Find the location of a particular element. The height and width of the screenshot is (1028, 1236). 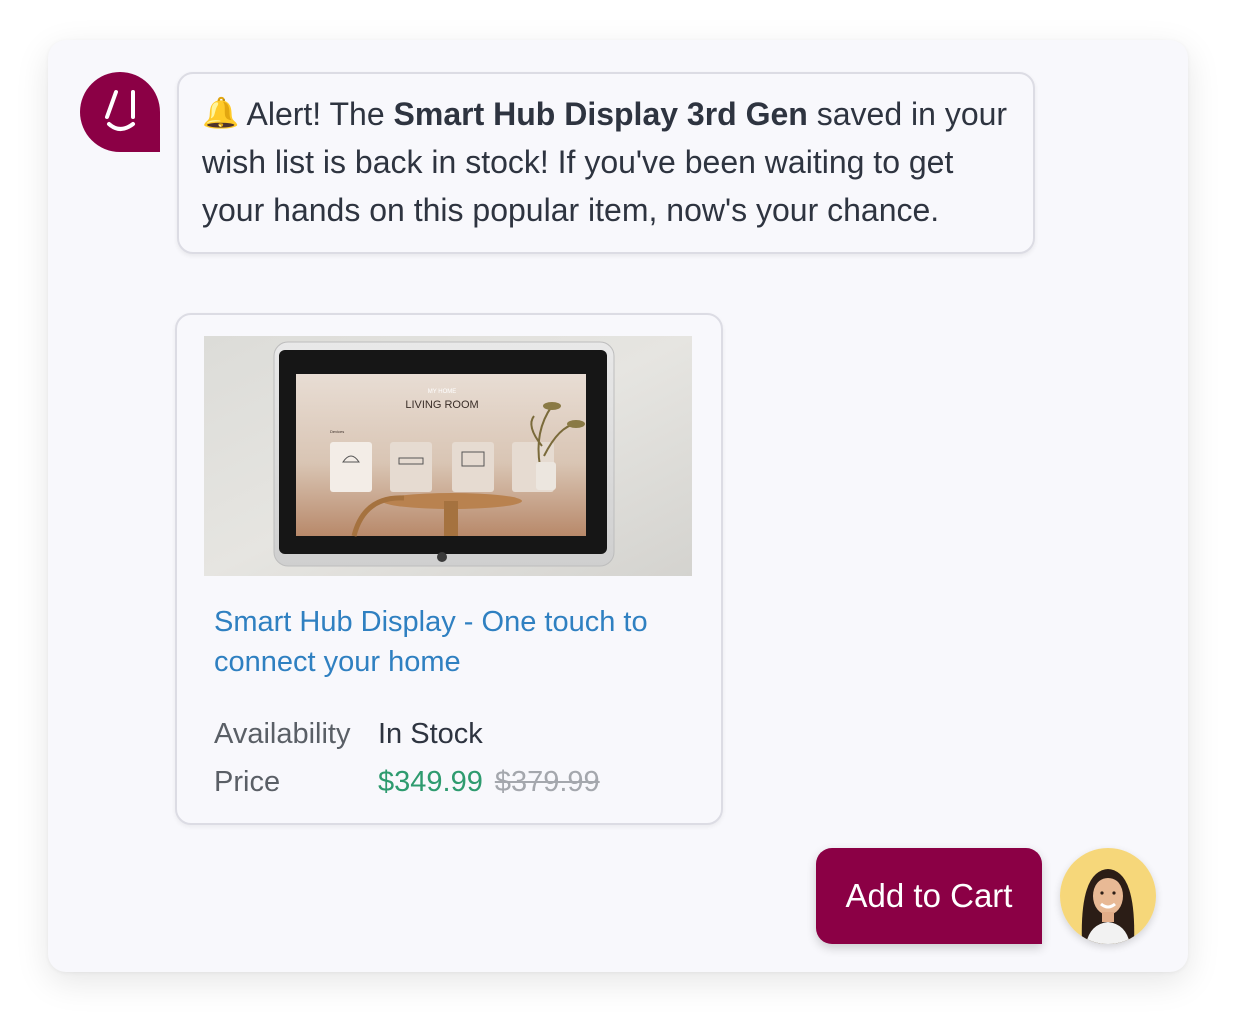

price-original: $379.99 is located at coordinates (547, 782).